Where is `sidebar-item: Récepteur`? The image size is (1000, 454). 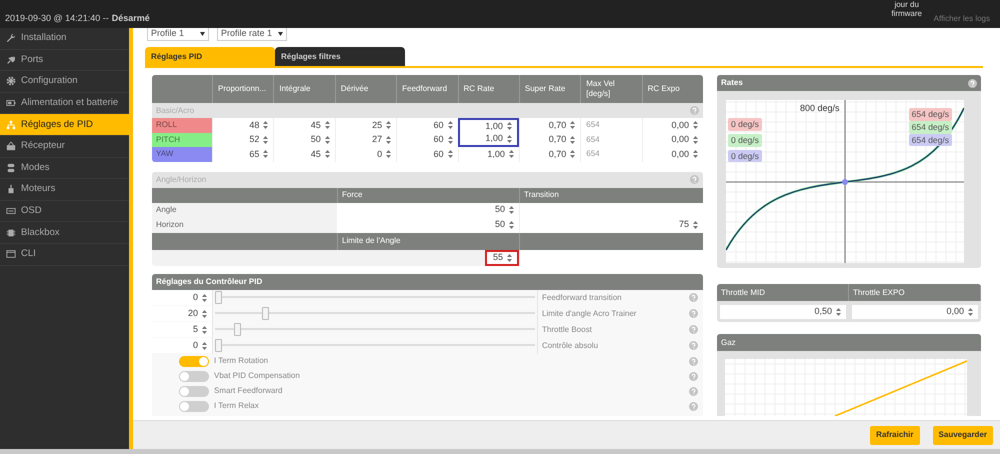 sidebar-item: Récepteur is located at coordinates (64, 147).